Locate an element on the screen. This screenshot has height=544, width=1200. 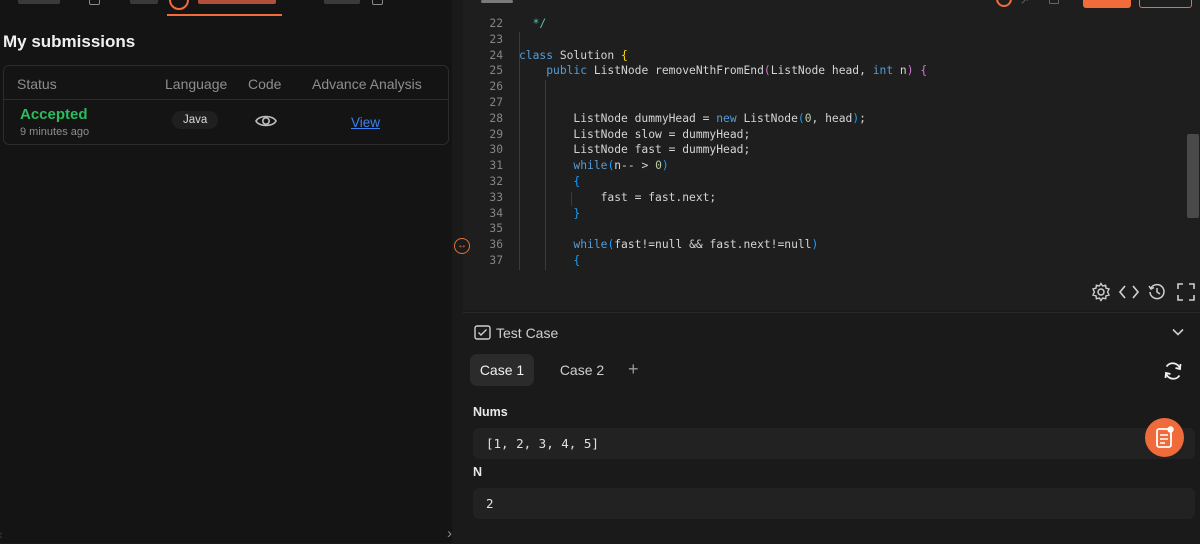
edit-icon is located at coordinates (377, 2).